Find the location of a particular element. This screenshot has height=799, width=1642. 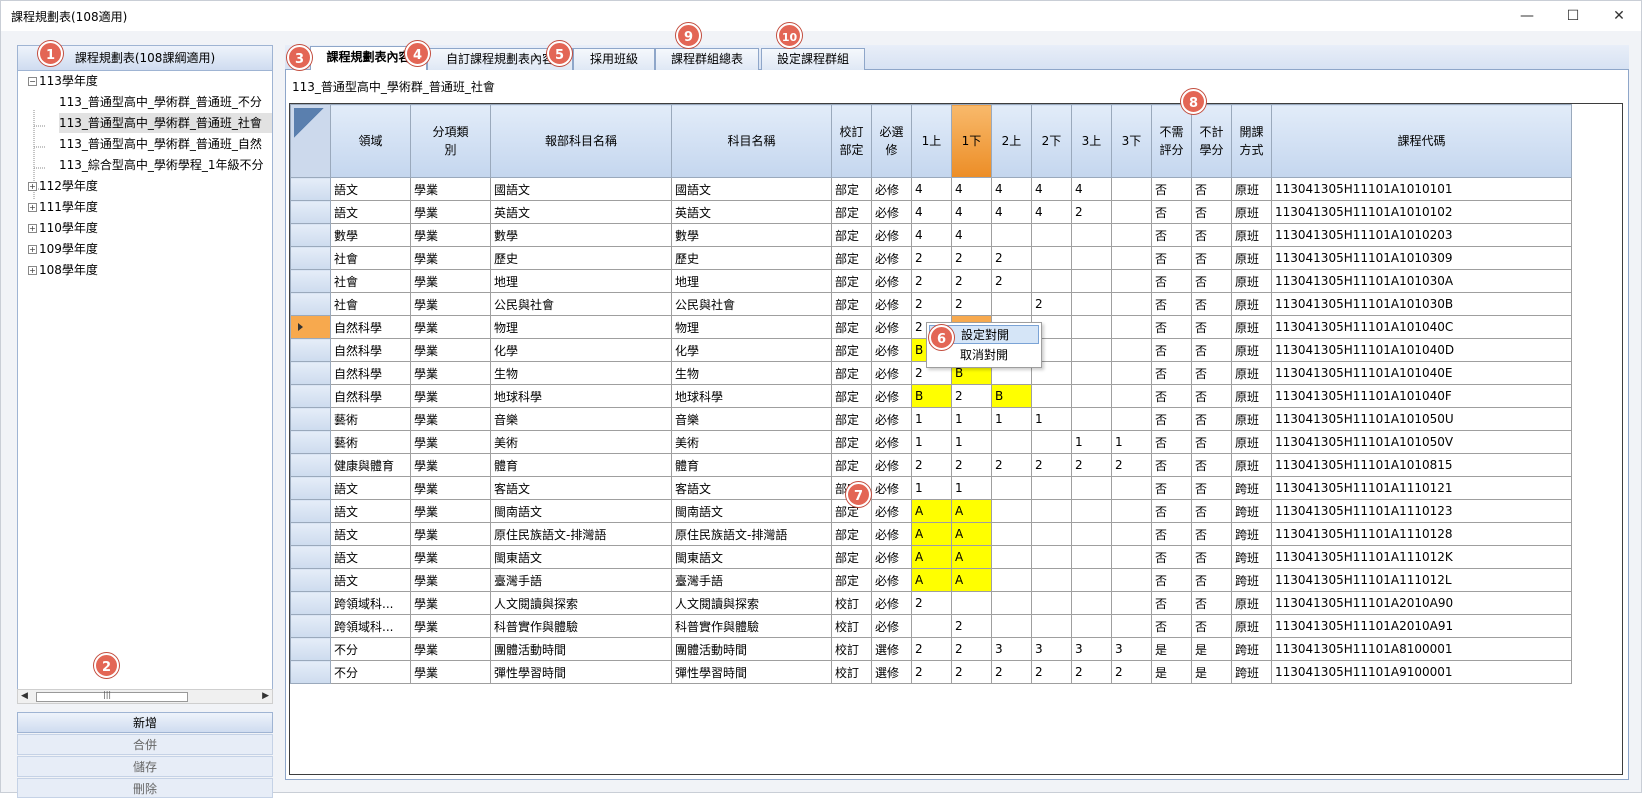

scroll-thumb: ||| is located at coordinates (112, 696).